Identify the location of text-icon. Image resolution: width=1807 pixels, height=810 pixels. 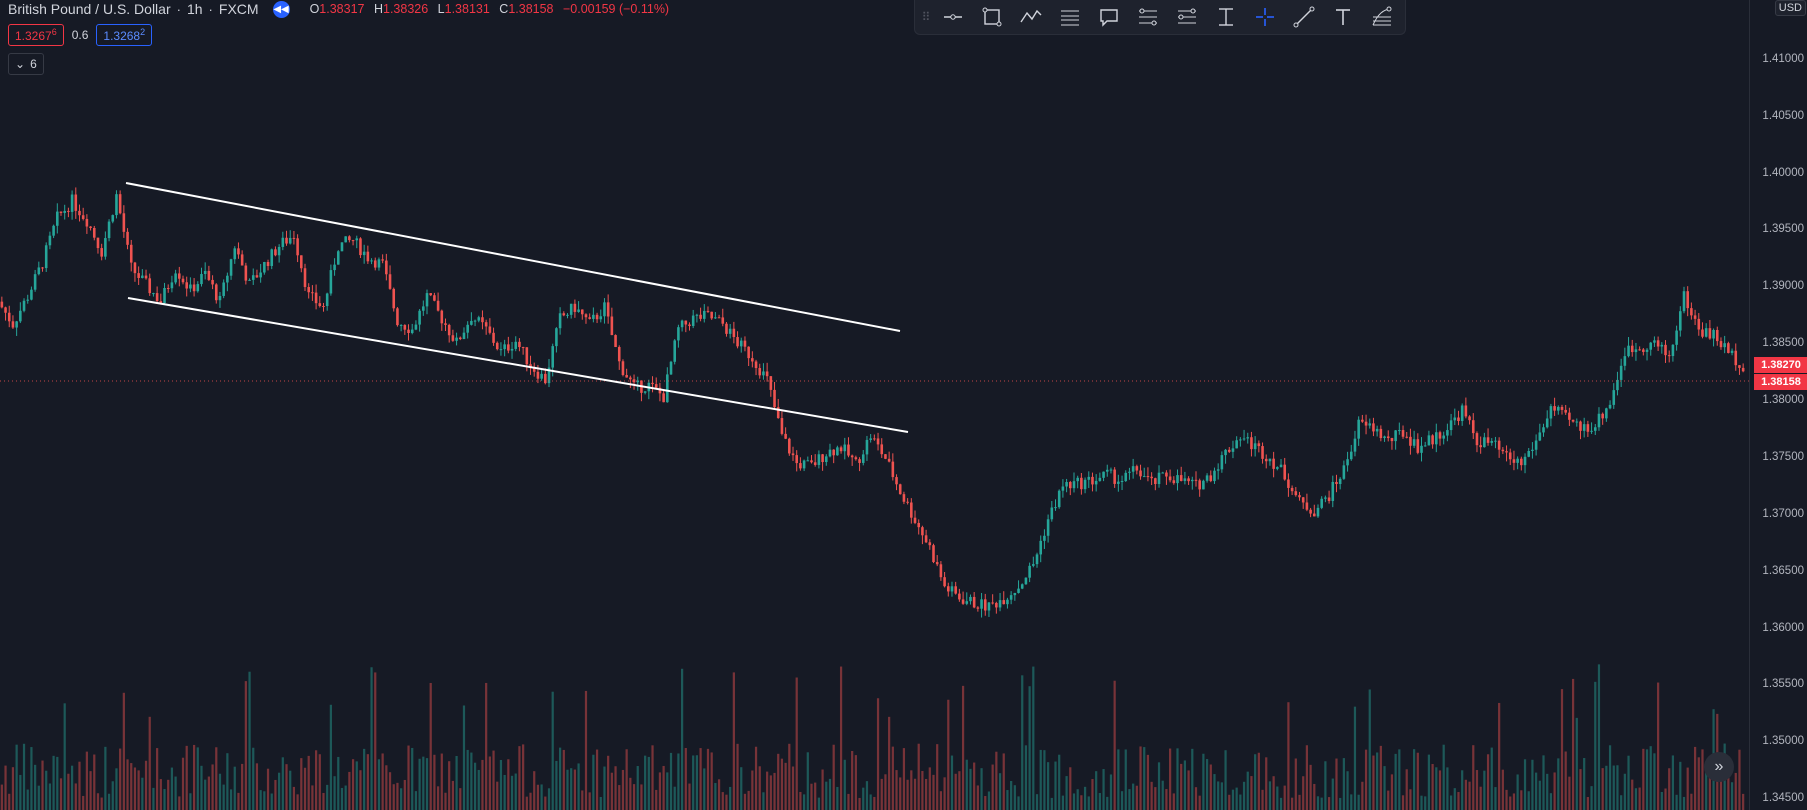
(1342, 17).